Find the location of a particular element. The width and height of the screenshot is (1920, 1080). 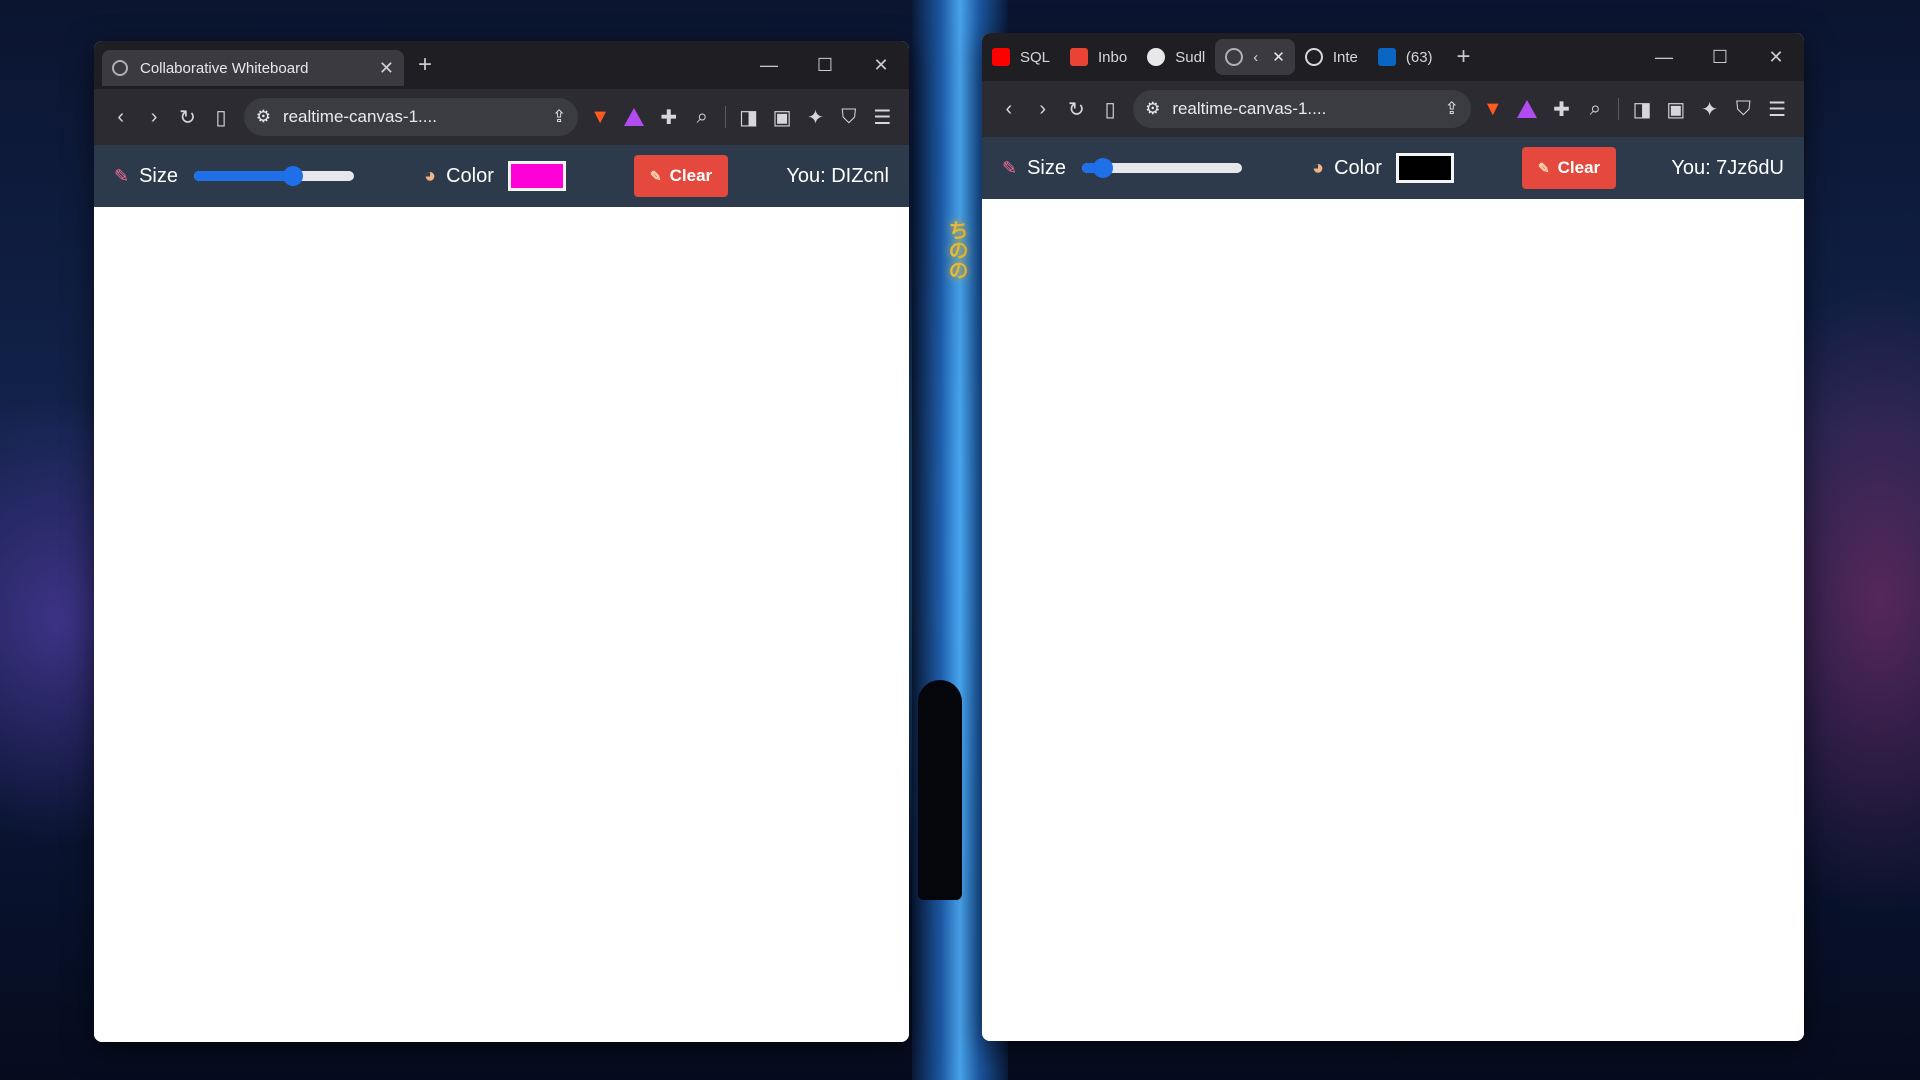

tab-strip: Collaborative Whiteboard ✕ + — ☐ ✕ is located at coordinates (501, 65).